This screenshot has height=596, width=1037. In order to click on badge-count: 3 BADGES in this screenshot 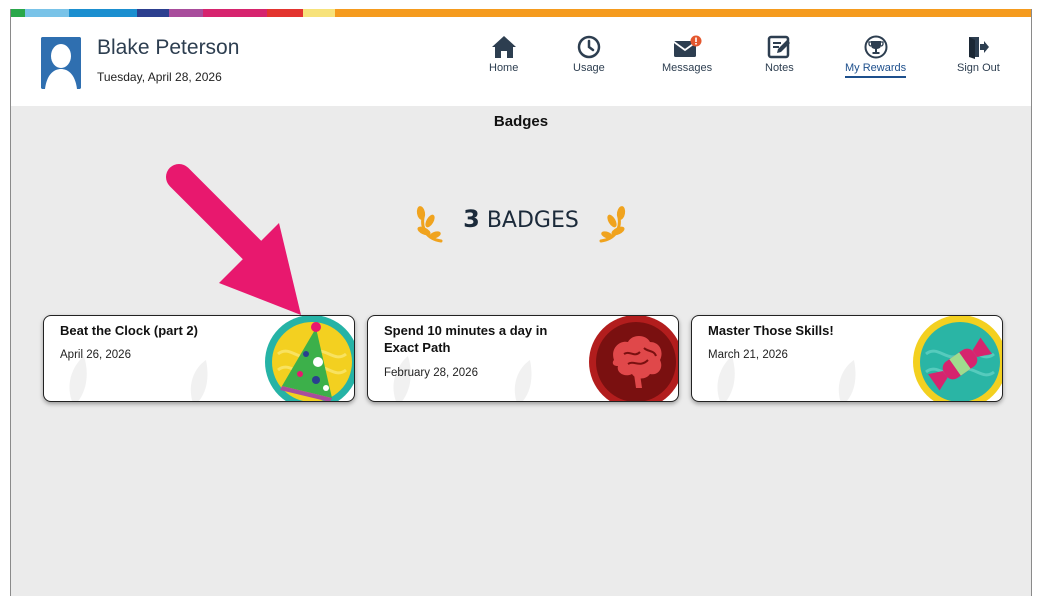, I will do `click(521, 219)`.